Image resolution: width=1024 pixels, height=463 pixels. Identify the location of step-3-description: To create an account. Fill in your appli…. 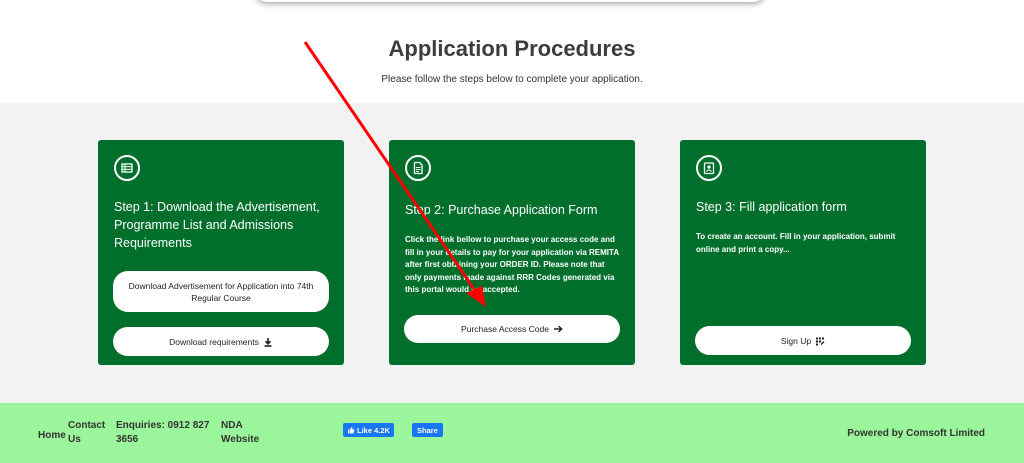
(796, 243).